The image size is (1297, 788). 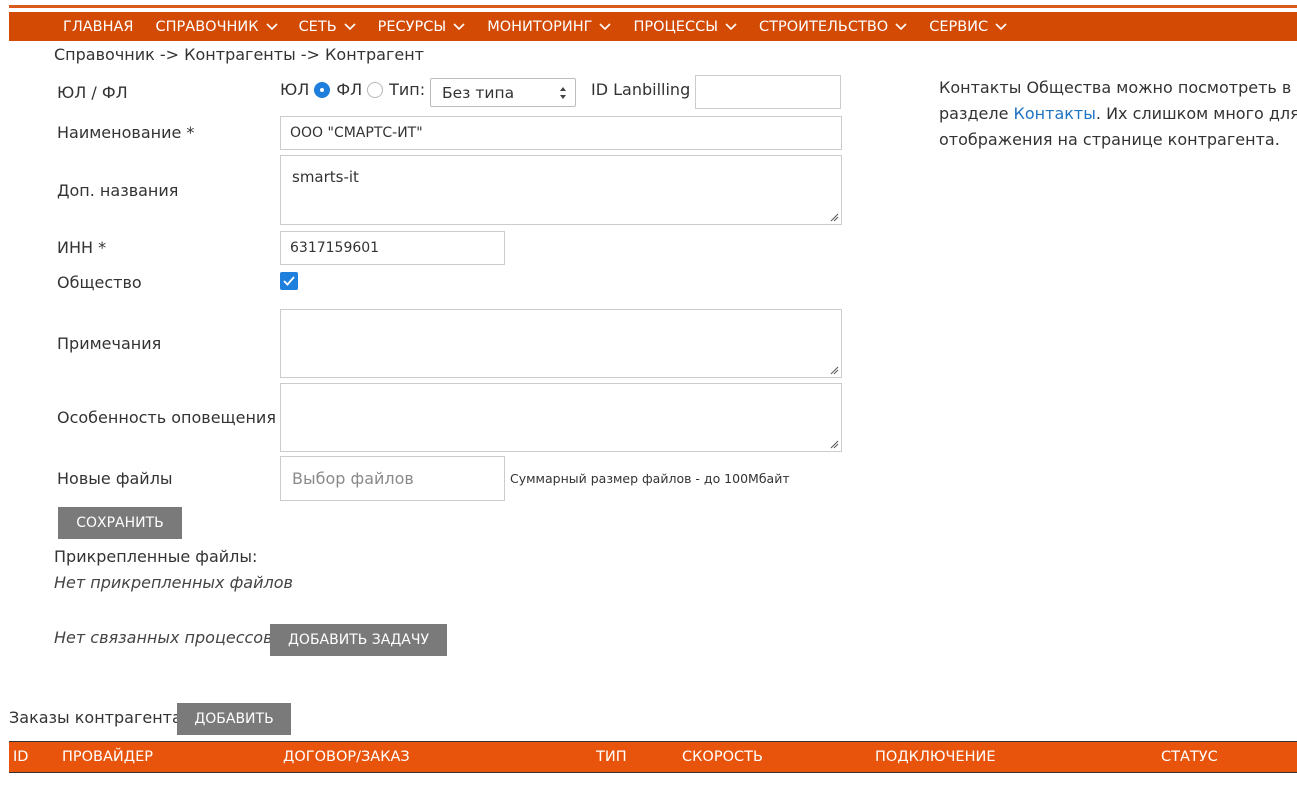 I want to click on contacts-link: Контакты, so click(x=1055, y=113).